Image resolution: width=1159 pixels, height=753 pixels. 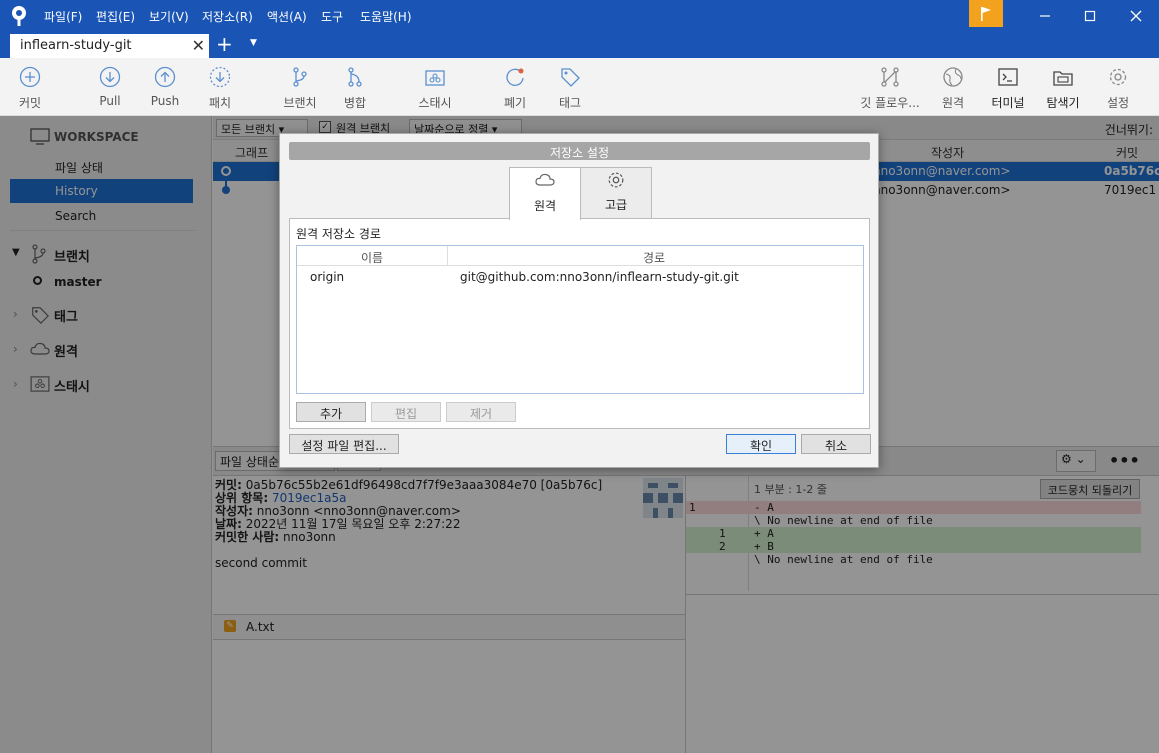 I want to click on minimize-icon, so click(x=1045, y=16).